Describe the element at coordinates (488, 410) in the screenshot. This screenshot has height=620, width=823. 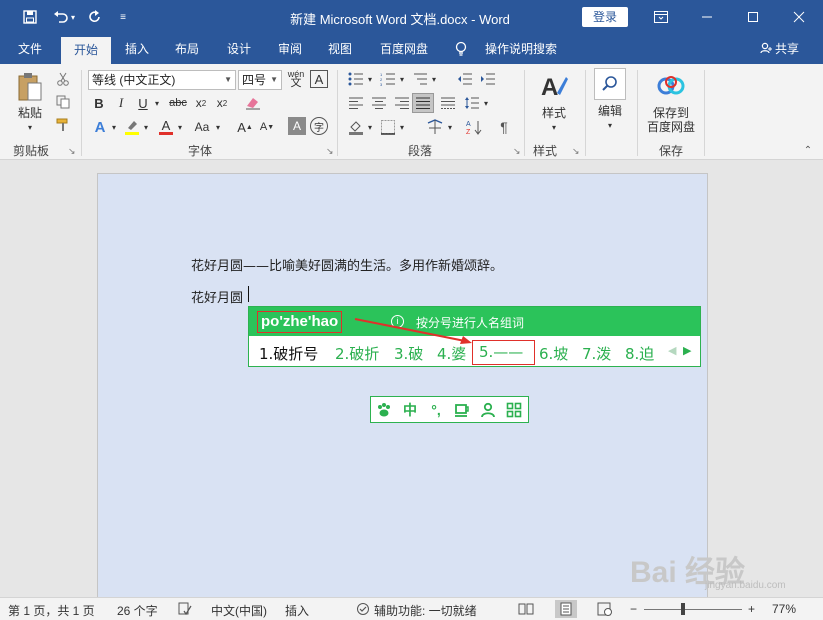
I see `user-icon` at that location.